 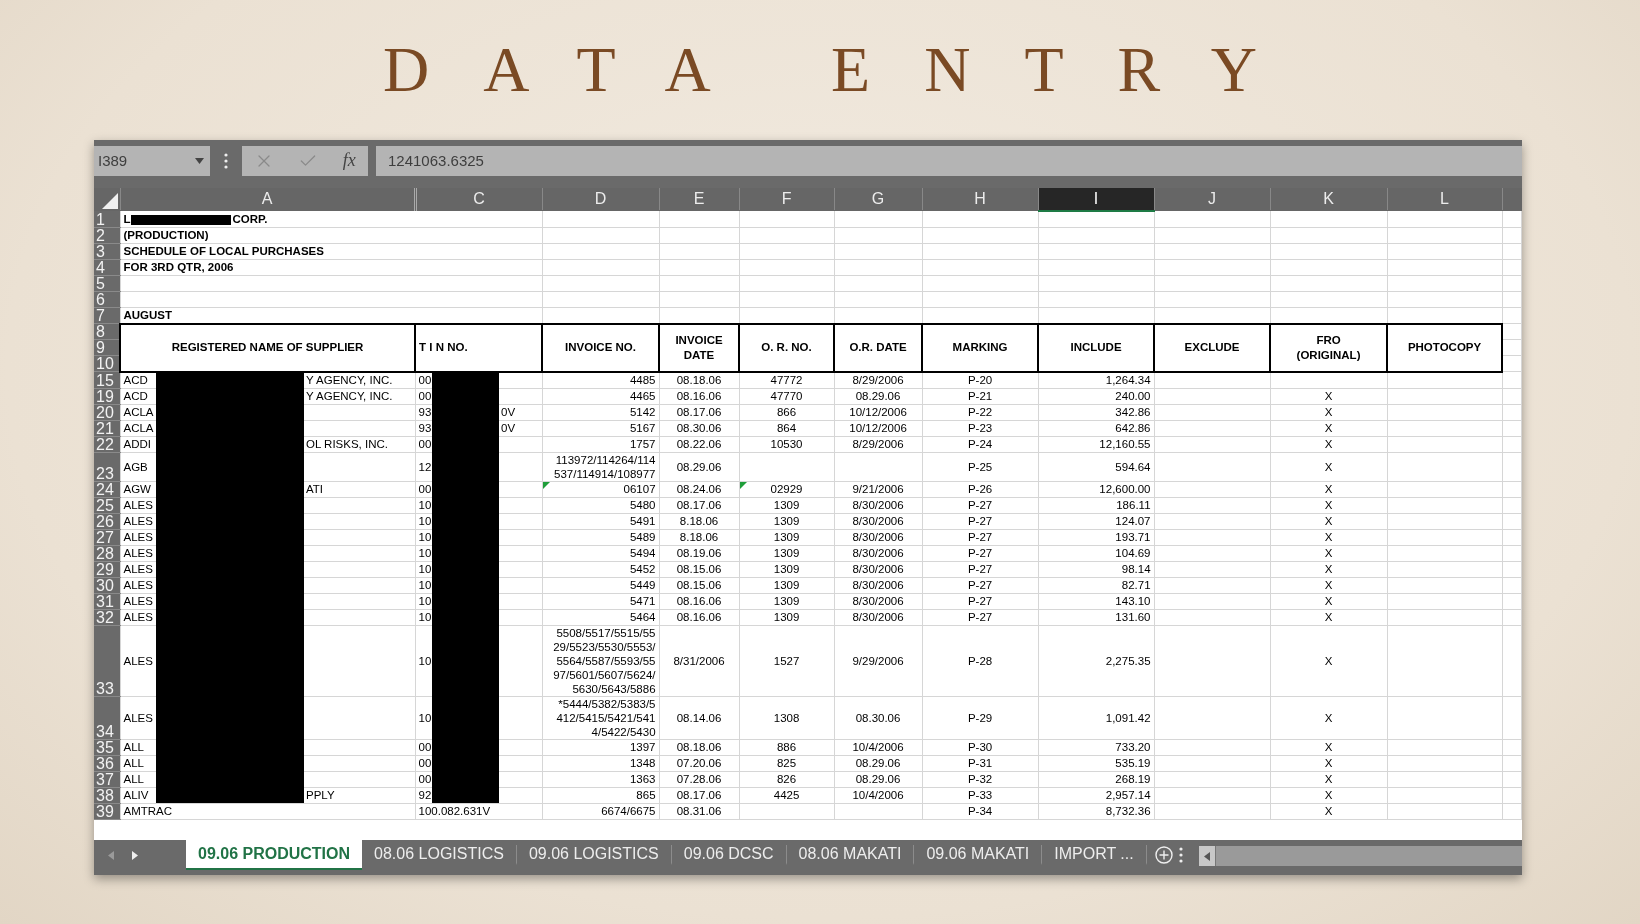 I want to click on invoice-number-cell: 5142, so click(x=601, y=412).